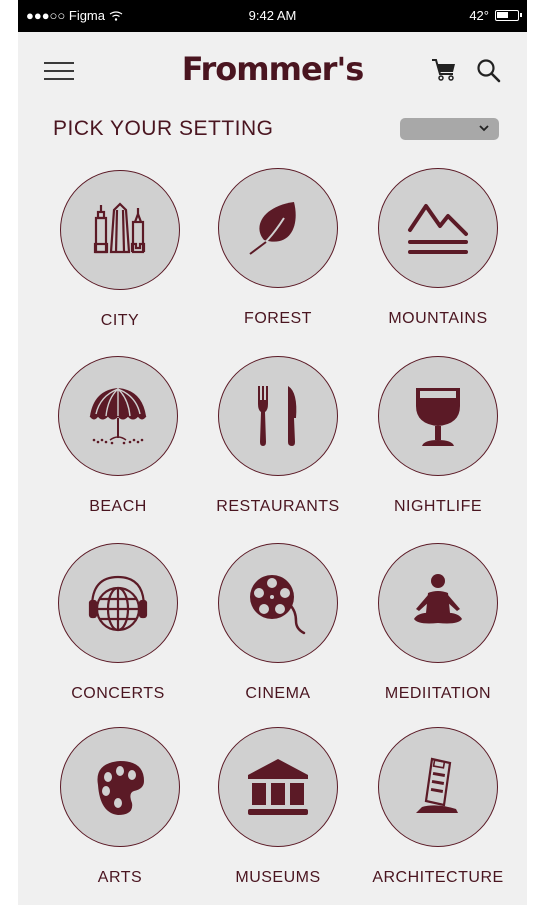 The width and height of the screenshot is (540, 905). Describe the element at coordinates (163, 128) in the screenshot. I see `section-title: PICK YOUR SETTING` at that location.